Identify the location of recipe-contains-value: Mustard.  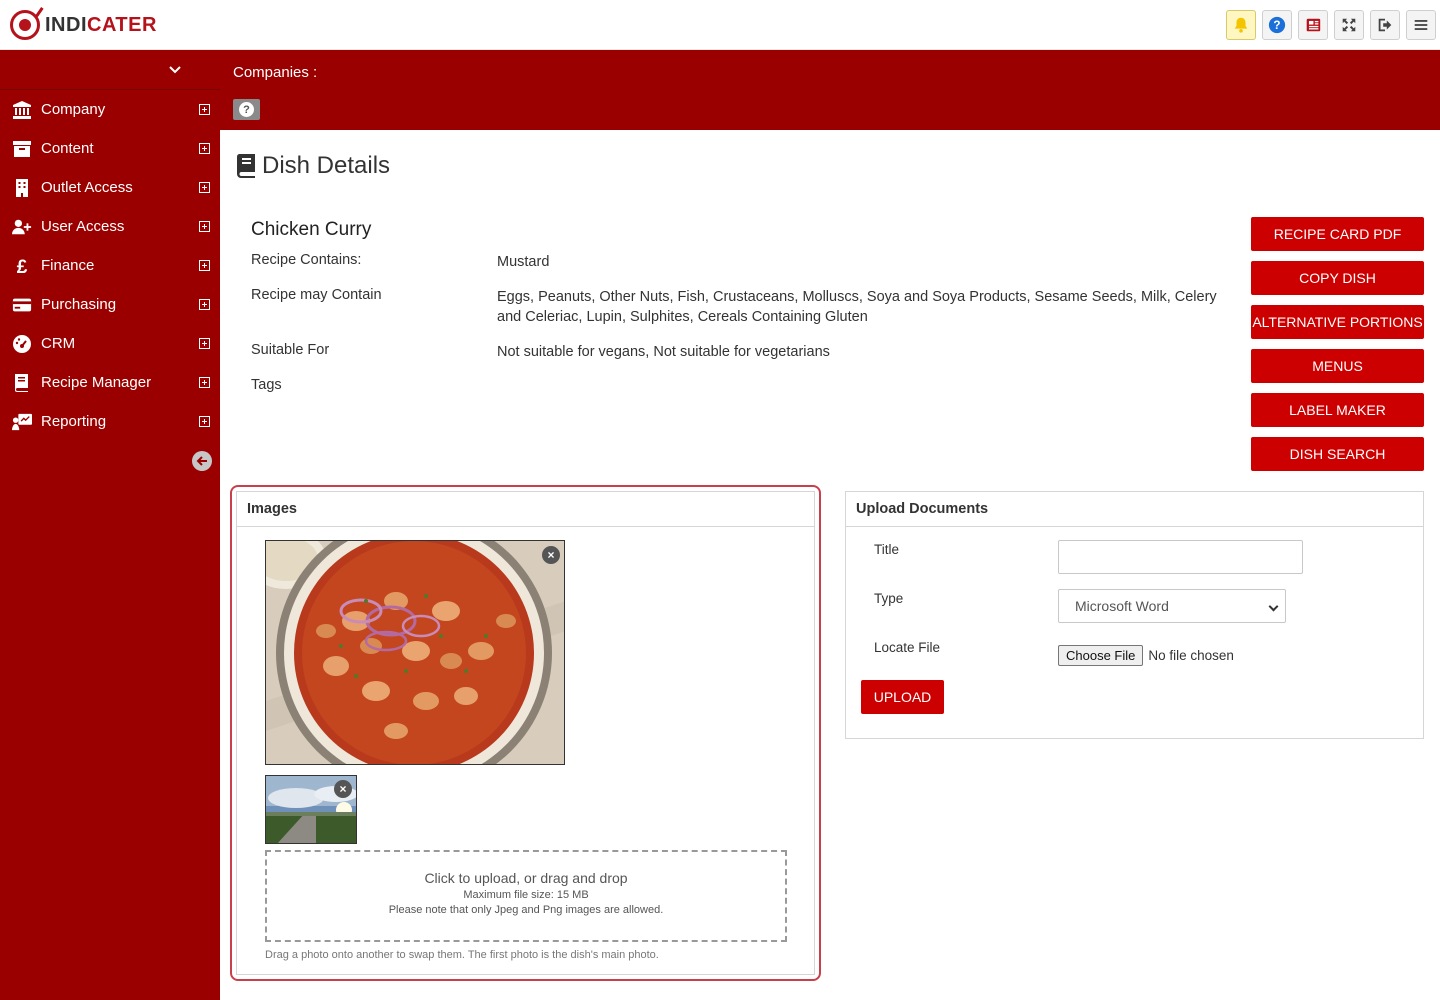
(523, 262).